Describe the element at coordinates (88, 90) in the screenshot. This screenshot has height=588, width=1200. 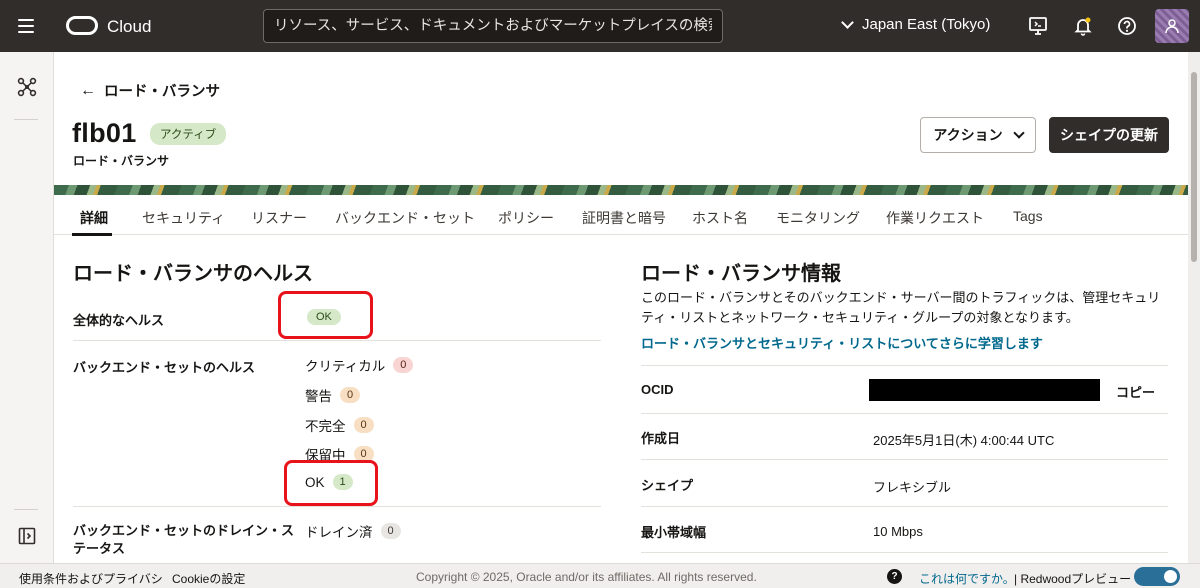
I see `arrow-left-icon: ←` at that location.